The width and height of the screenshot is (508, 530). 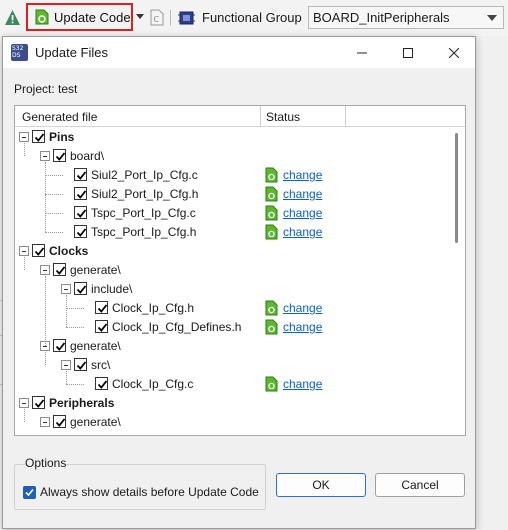 I want to click on tree-file-row: Clock_Ip_Cfg.c change, so click(x=230, y=384).